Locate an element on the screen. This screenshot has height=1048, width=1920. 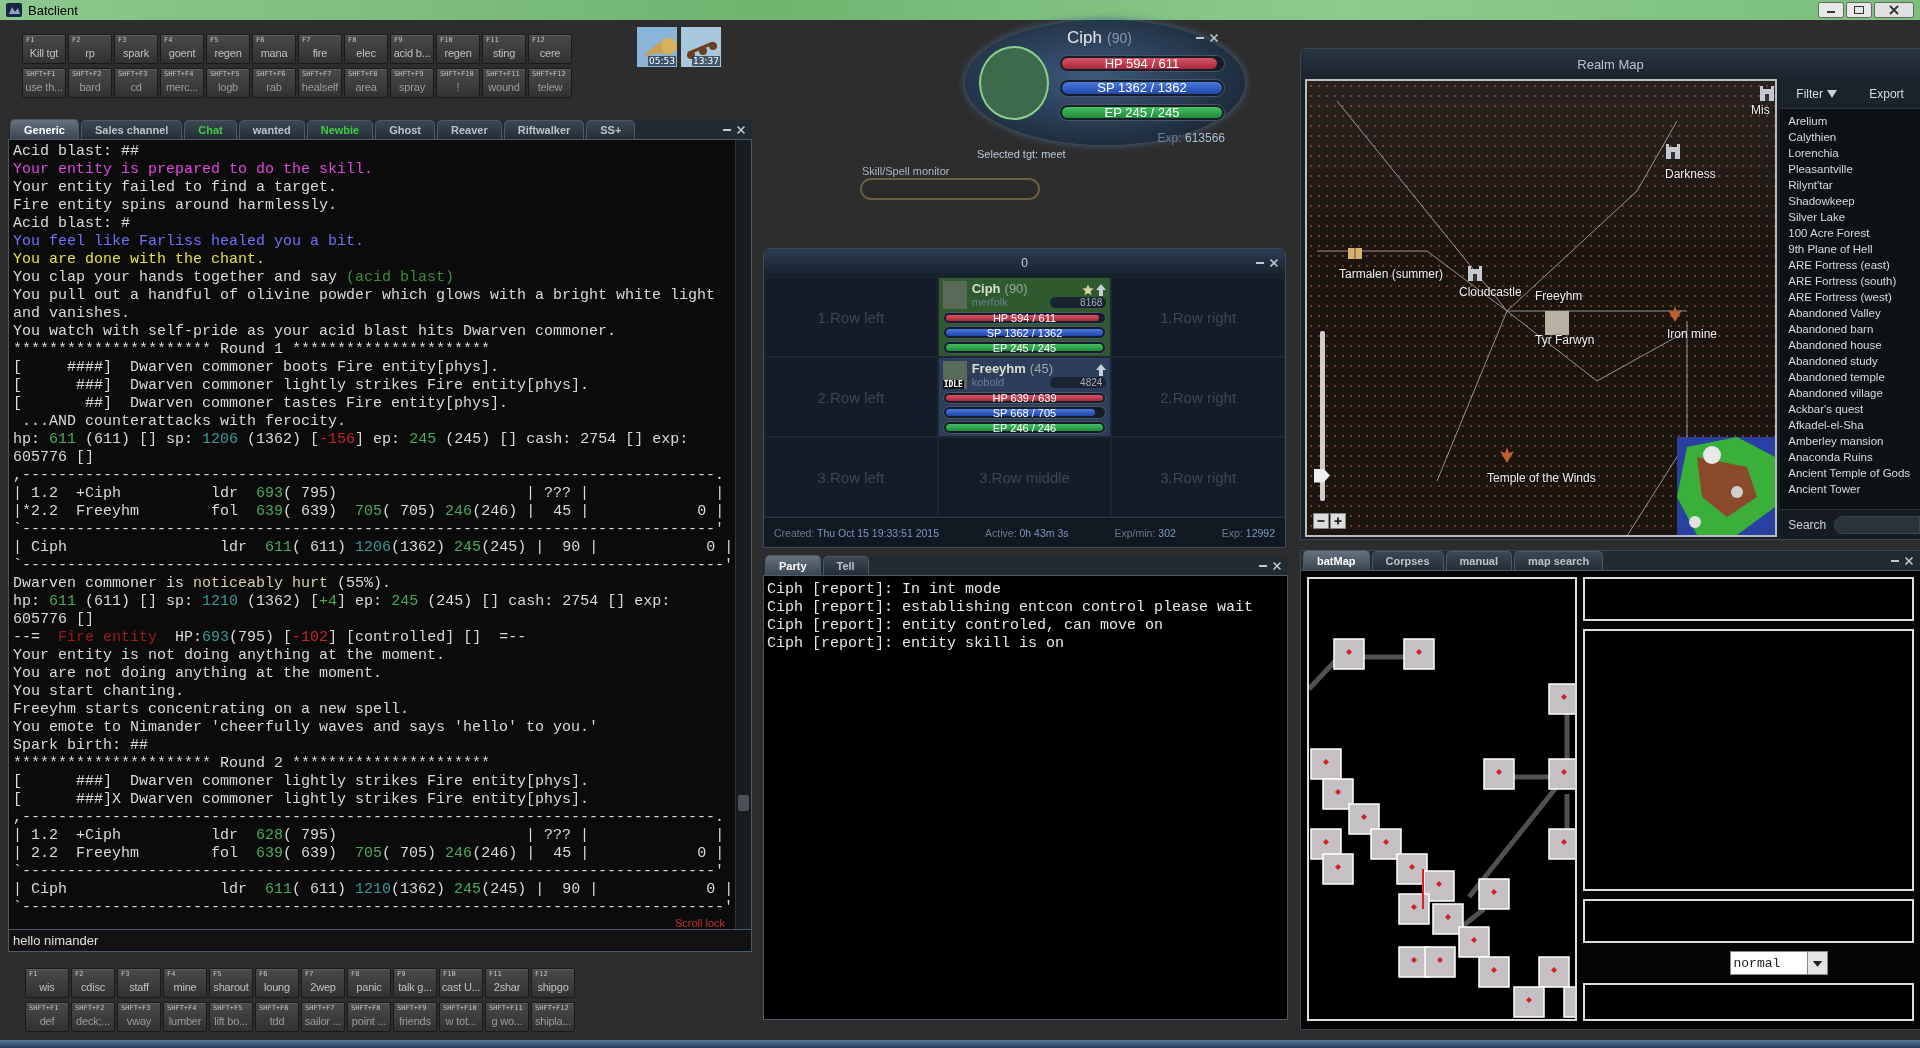
tab: Sales channel is located at coordinates (131, 129).